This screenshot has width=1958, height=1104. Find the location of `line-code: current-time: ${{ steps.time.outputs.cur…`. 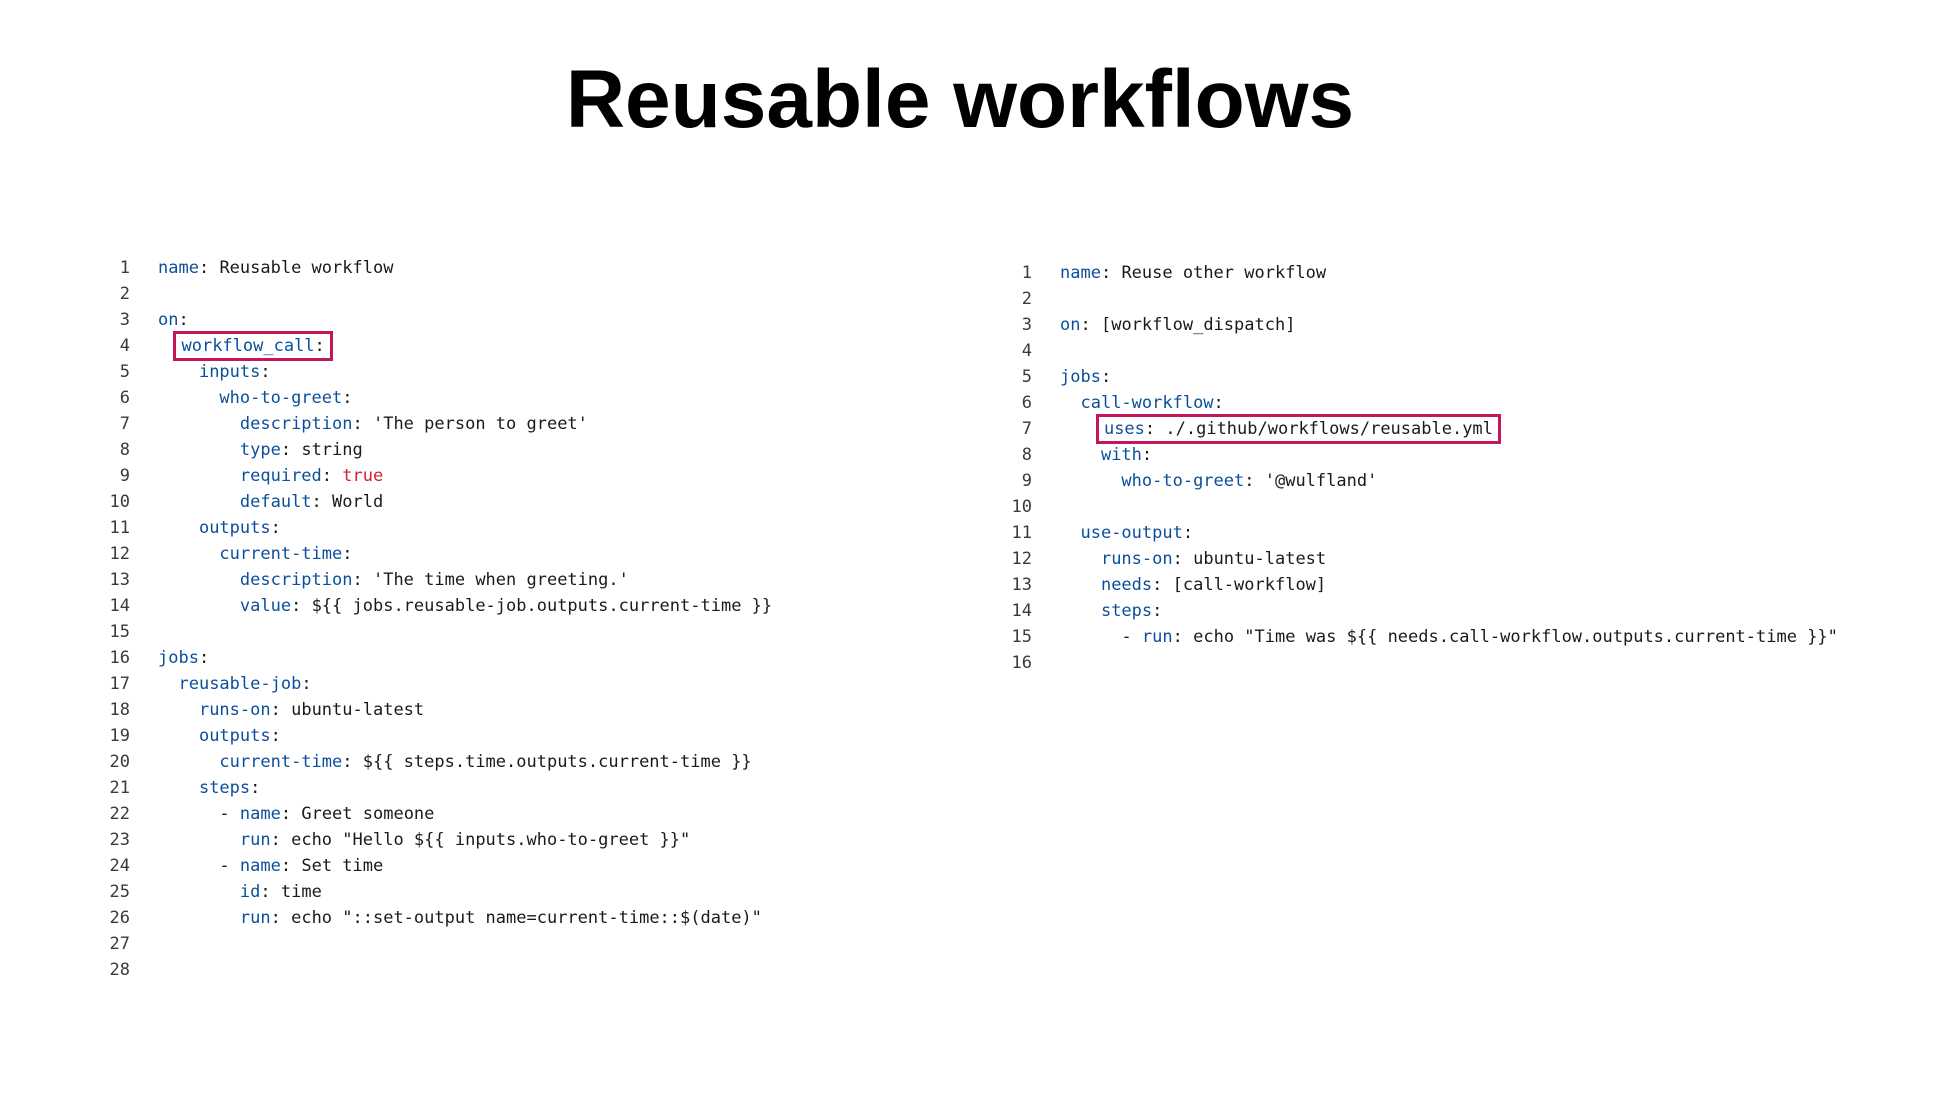

line-code: current-time: ${{ steps.time.outputs.cur… is located at coordinates (454, 762).